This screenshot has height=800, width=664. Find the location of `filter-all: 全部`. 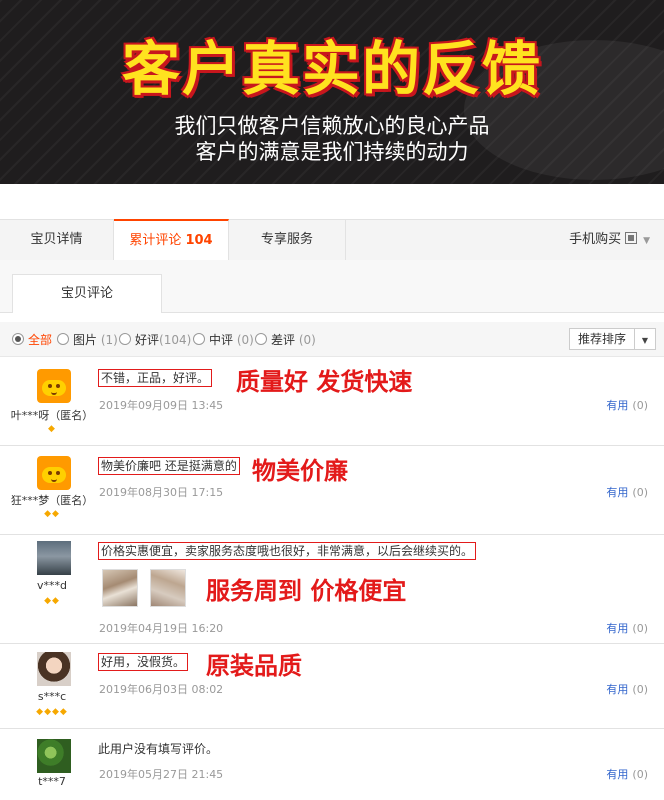

filter-all: 全部 is located at coordinates (32, 340).